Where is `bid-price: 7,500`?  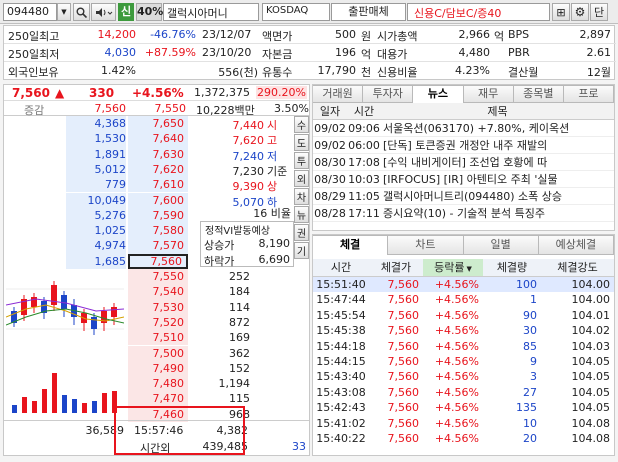
bid-price: 7,500 is located at coordinates (158, 353).